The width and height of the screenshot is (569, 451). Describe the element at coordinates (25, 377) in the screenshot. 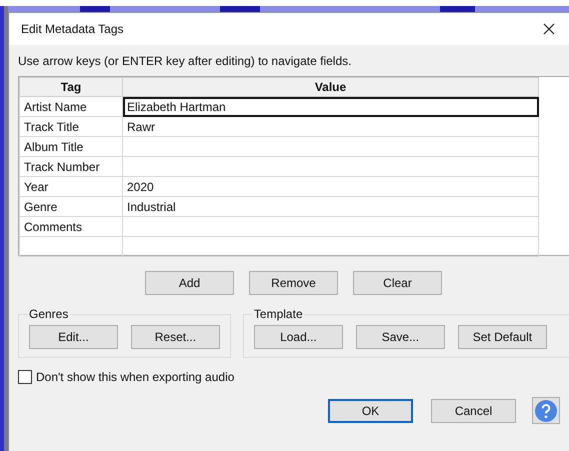

I see `checkbox` at that location.